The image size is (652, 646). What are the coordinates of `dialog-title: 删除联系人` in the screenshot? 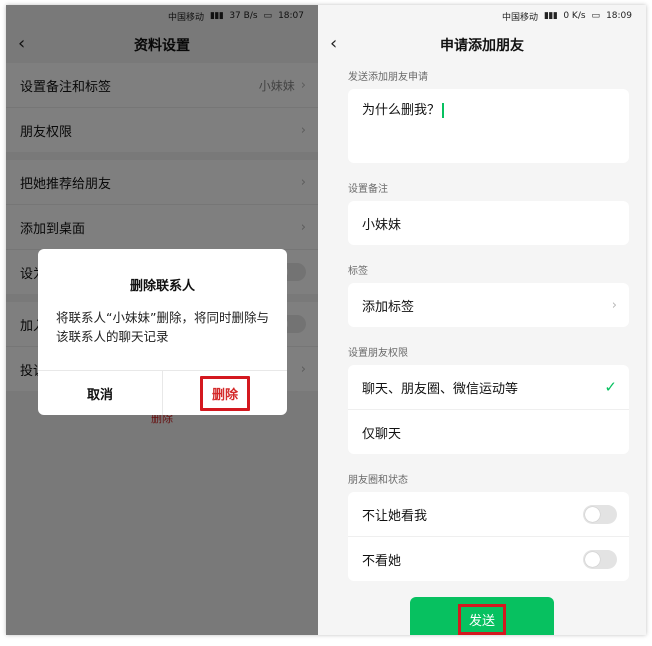 It's located at (162, 286).